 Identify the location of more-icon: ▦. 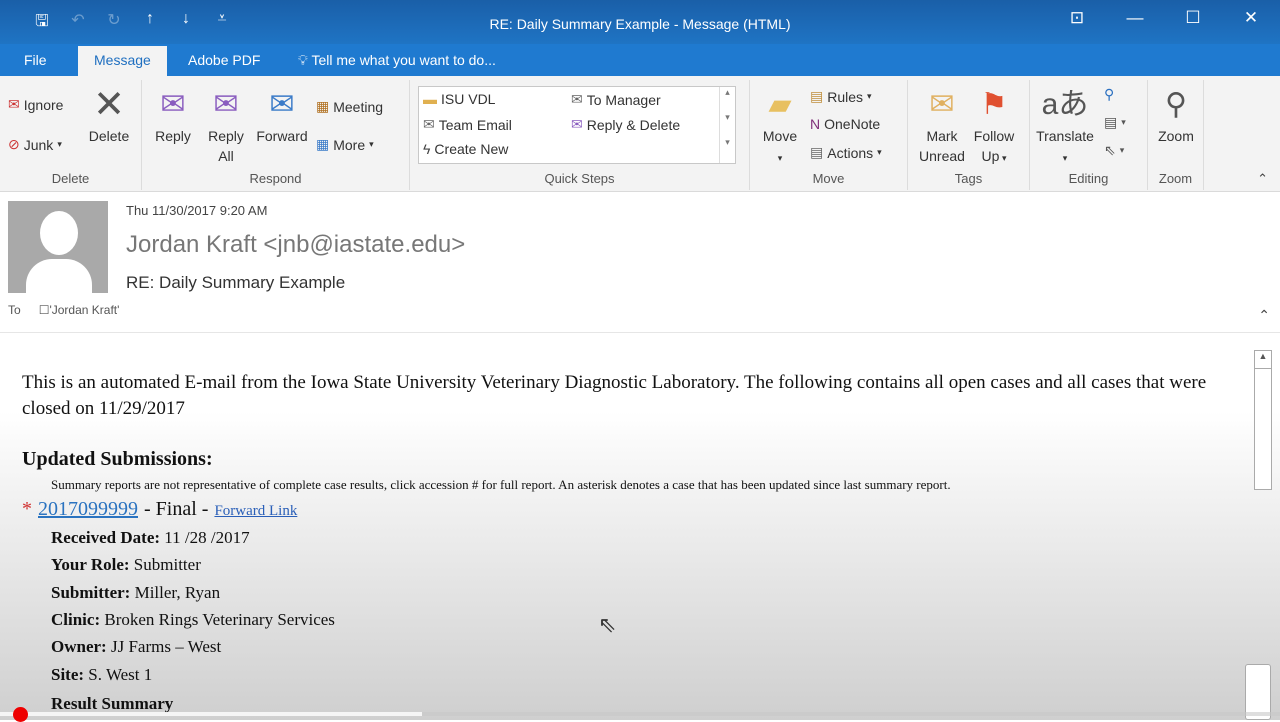
(323, 144).